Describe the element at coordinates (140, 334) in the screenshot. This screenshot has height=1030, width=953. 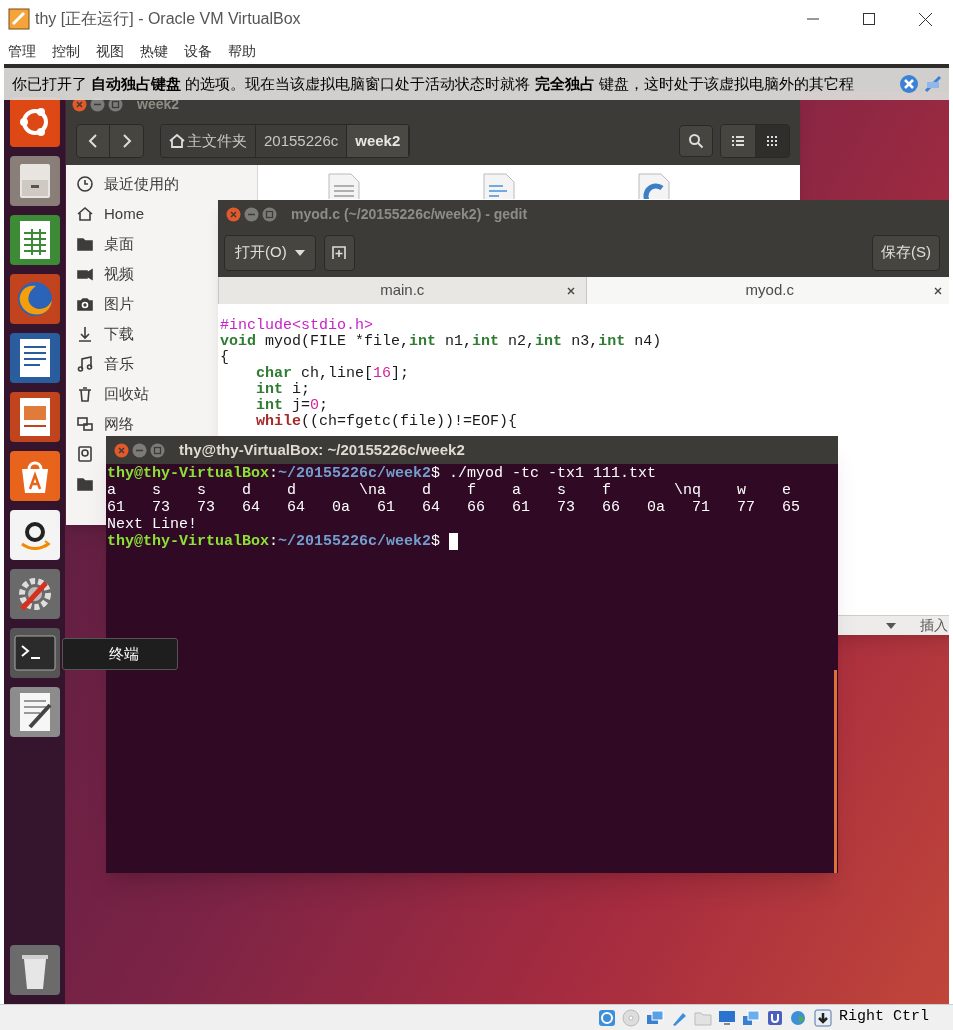
I see `sidebar-item: 下载` at that location.